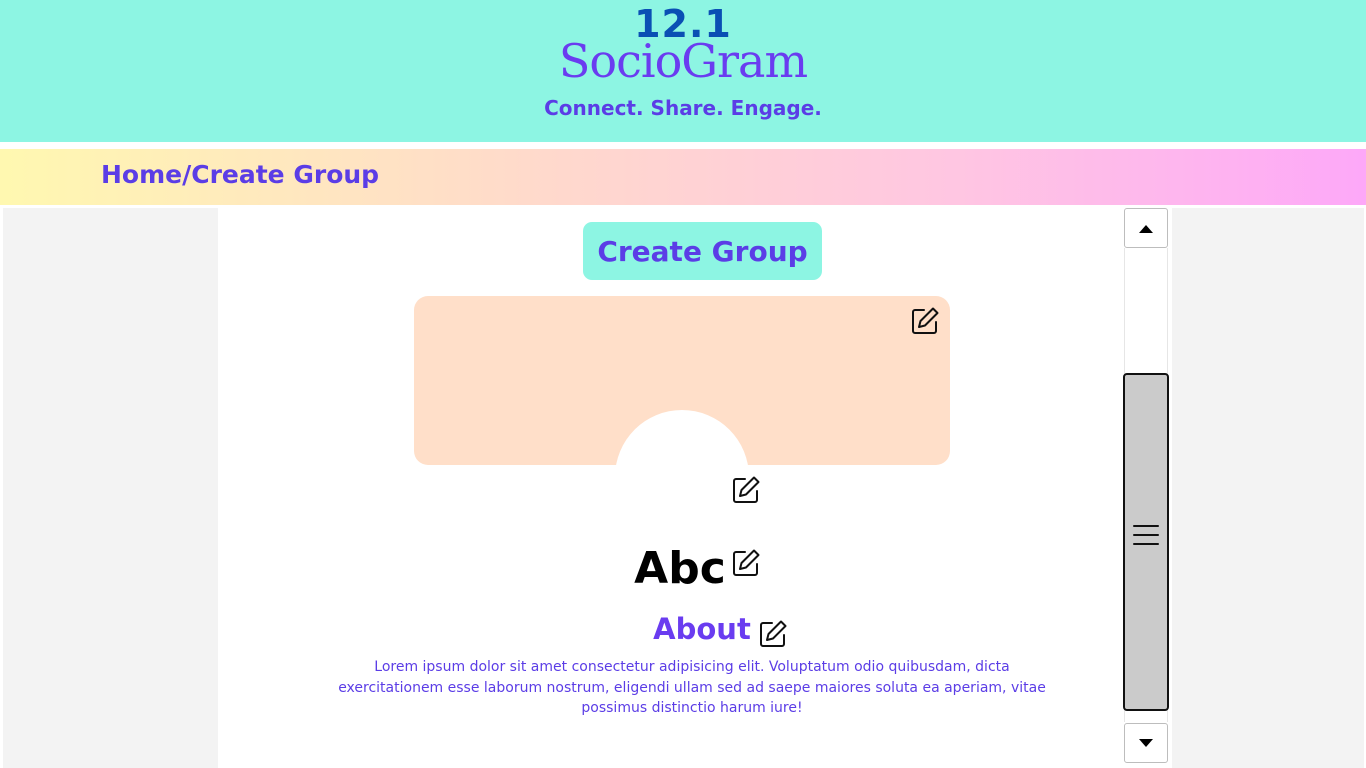  I want to click on arrow-up-icon, so click(1146, 229).